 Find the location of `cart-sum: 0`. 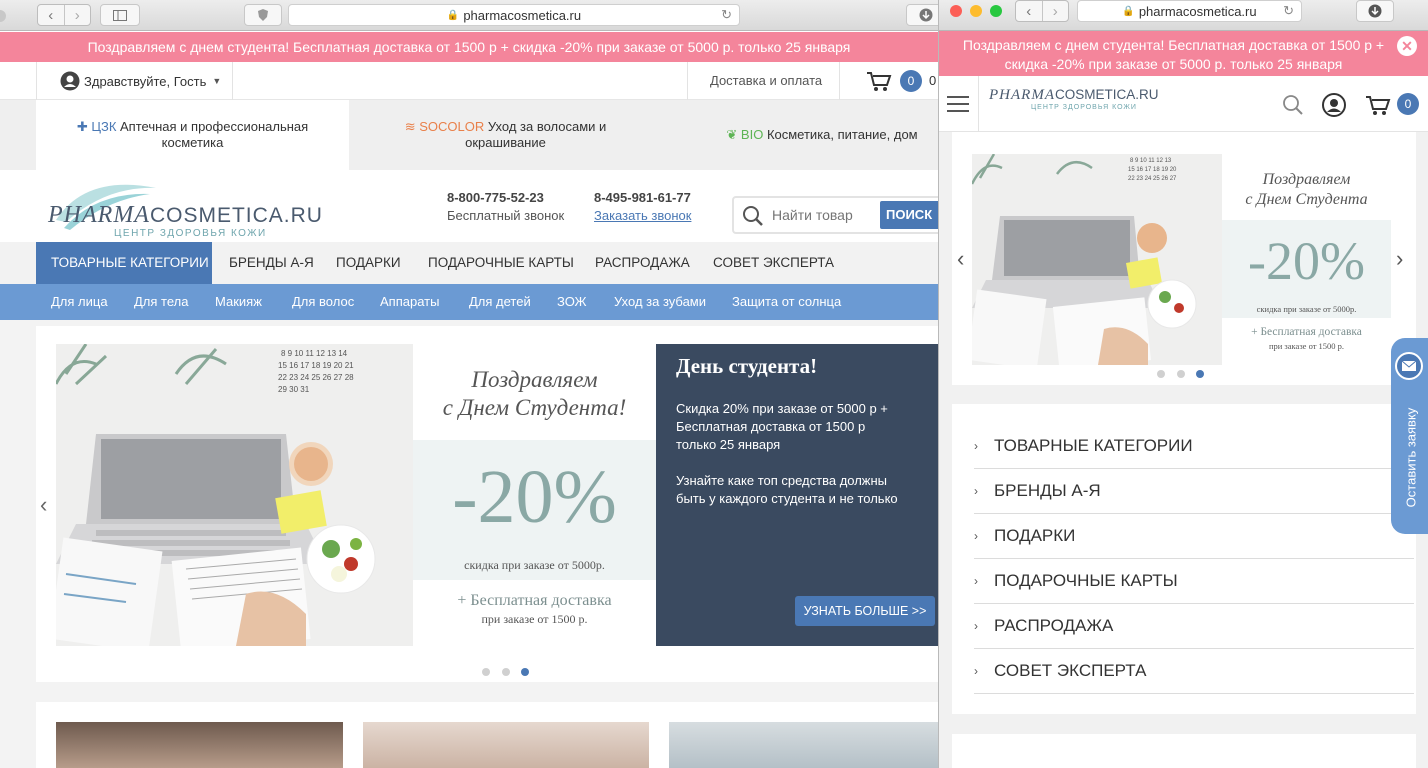

cart-sum: 0 is located at coordinates (933, 80).